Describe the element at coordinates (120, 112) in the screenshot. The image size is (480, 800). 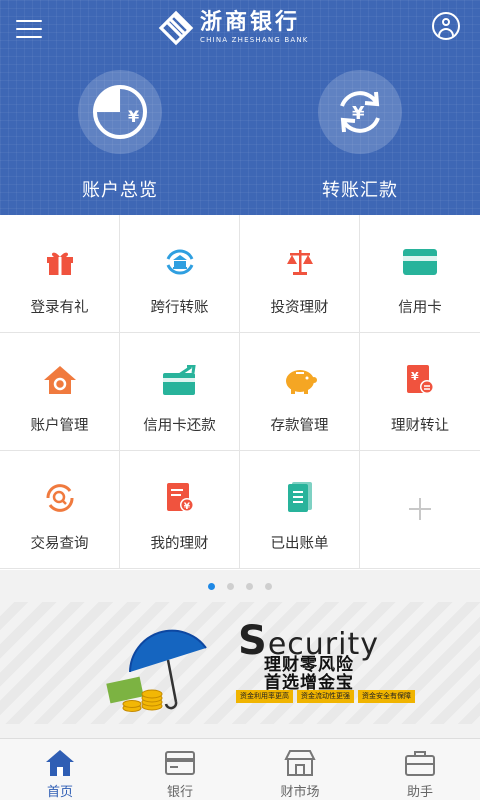
I see `pie-chart-yuan-icon: ¥` at that location.